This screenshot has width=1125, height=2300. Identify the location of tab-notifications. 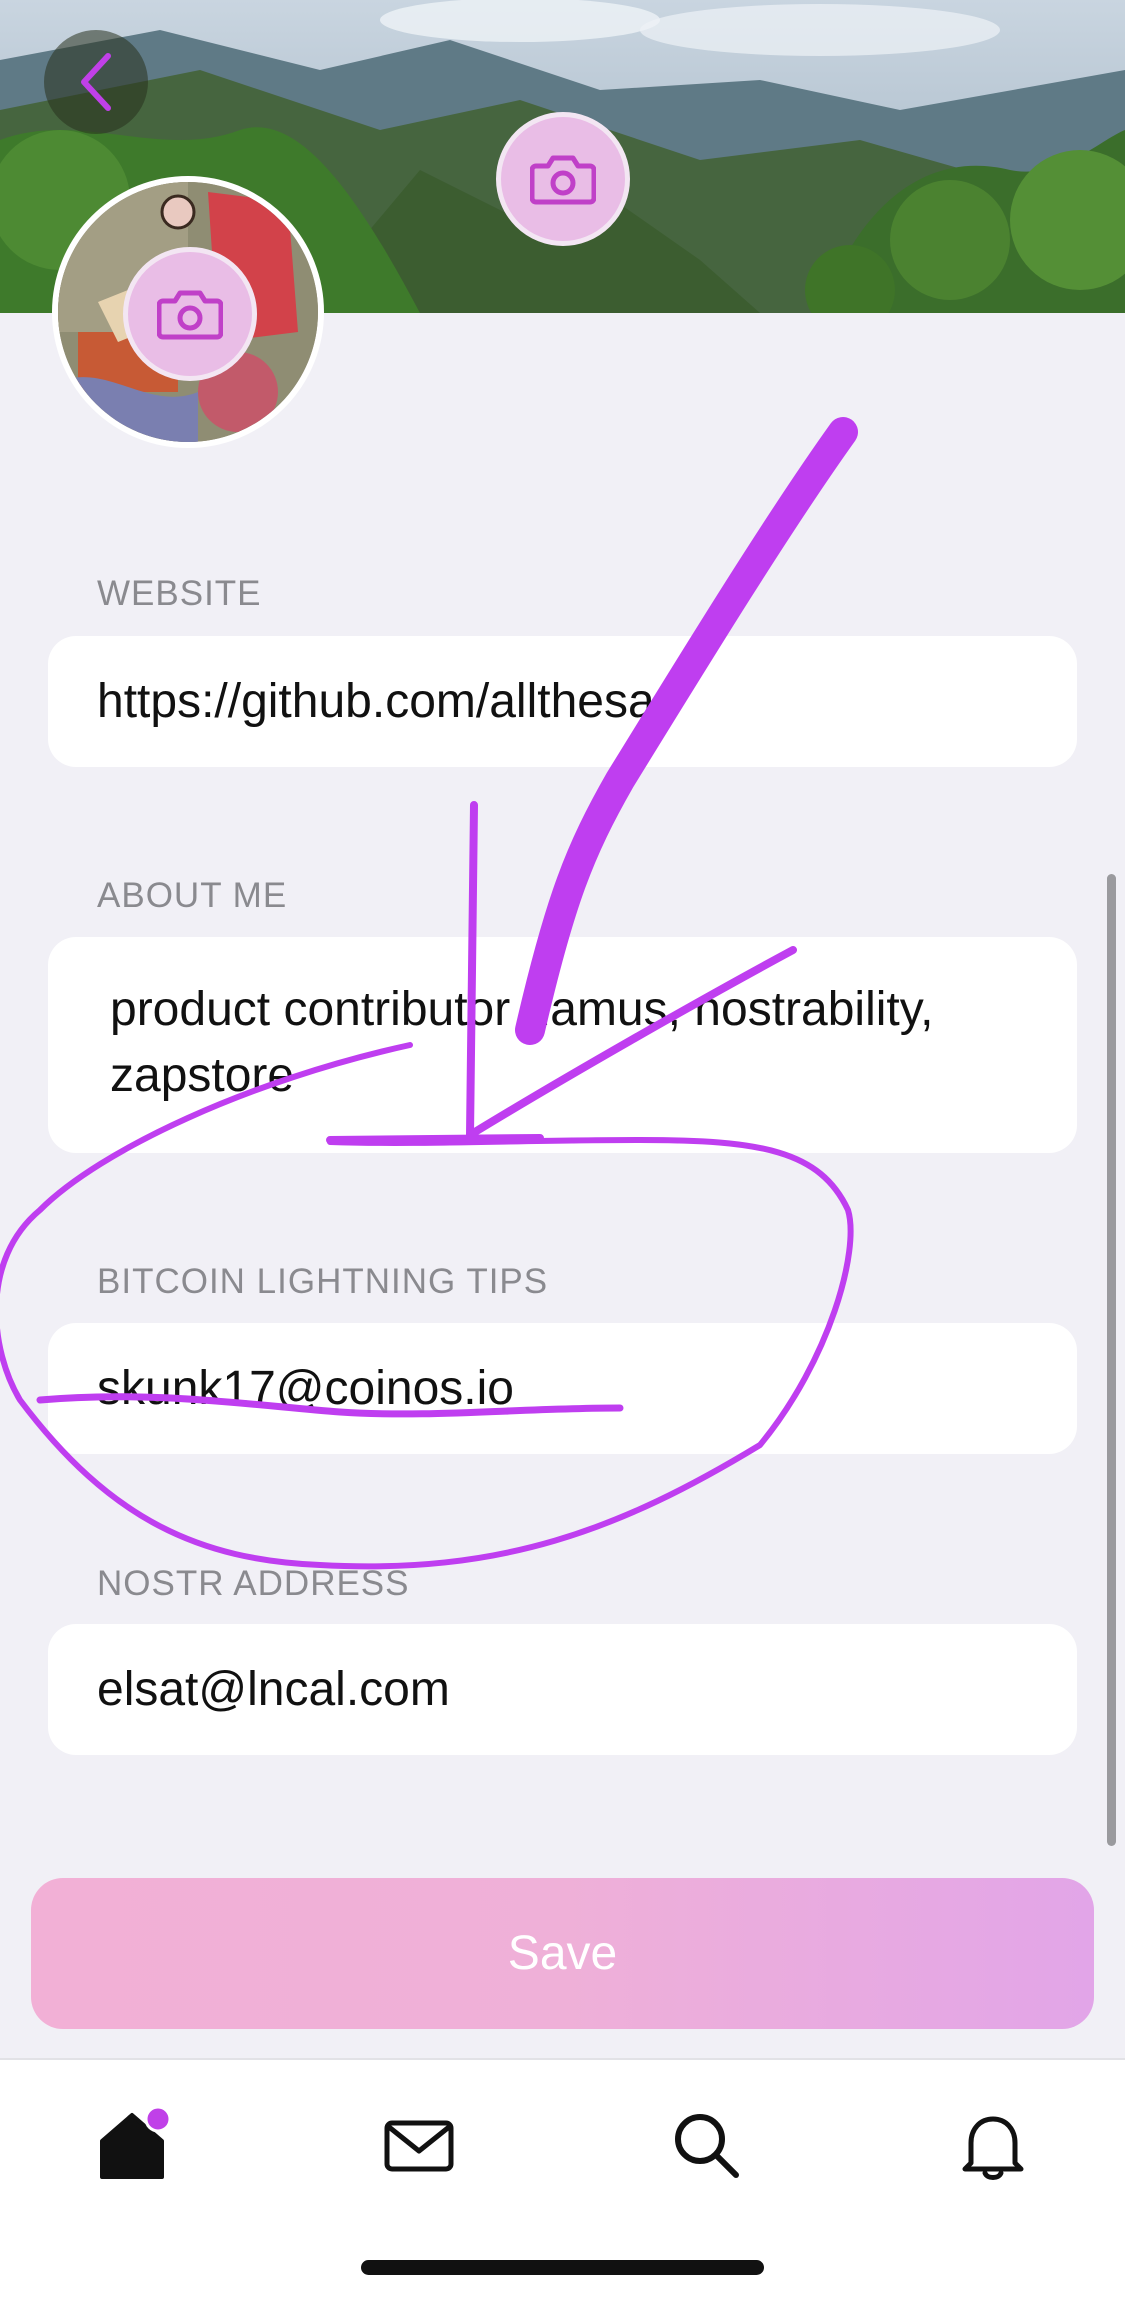
(993, 2145).